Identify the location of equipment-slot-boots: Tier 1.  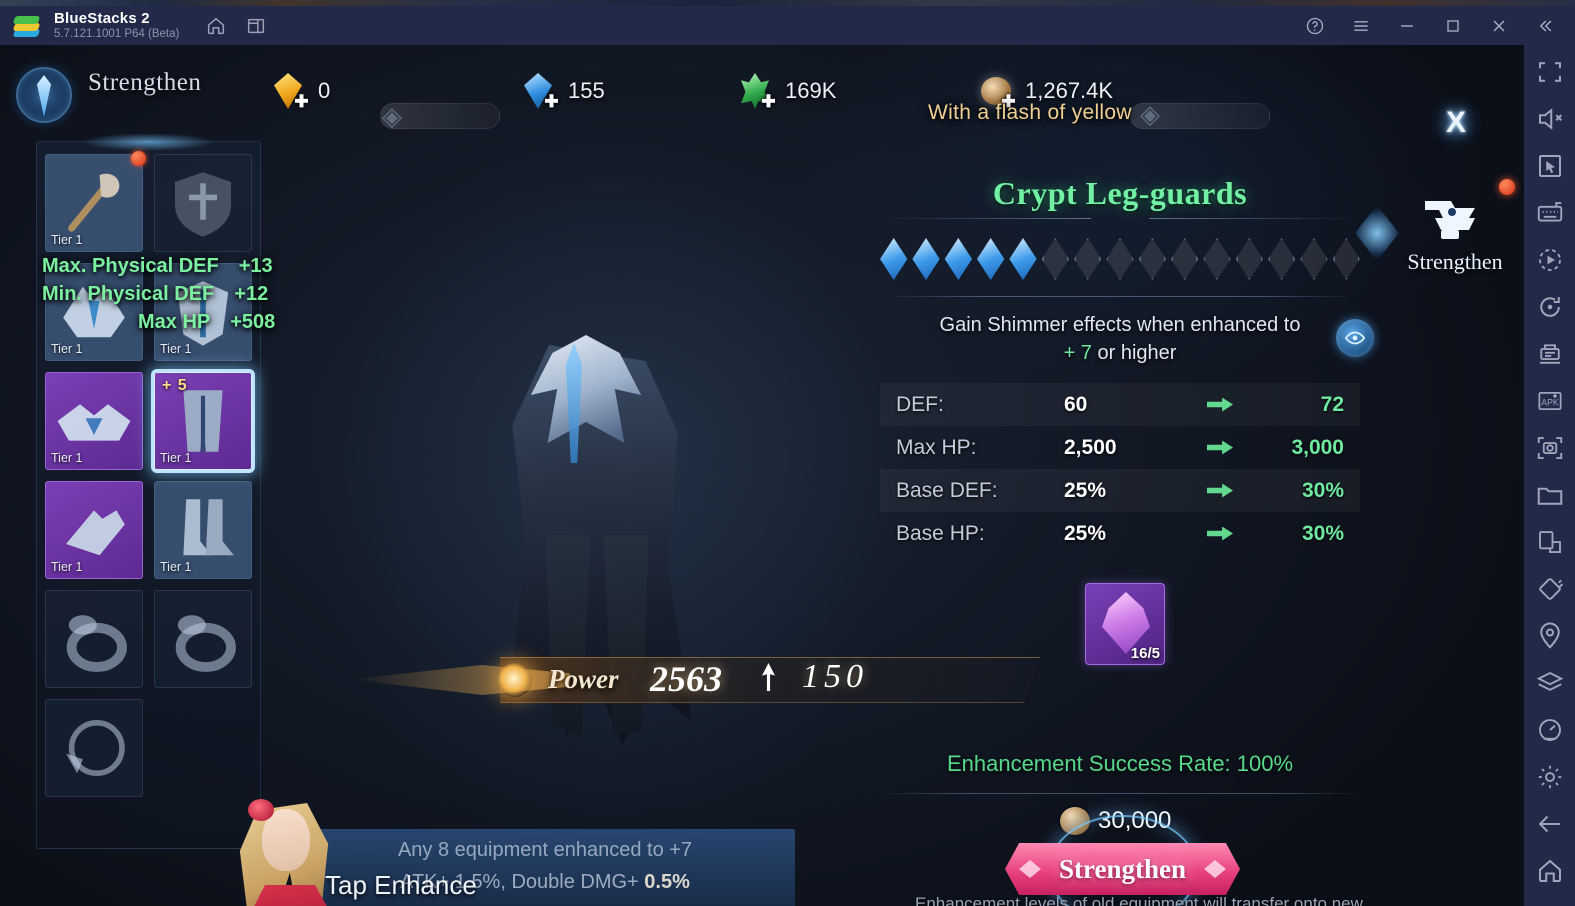
(203, 530).